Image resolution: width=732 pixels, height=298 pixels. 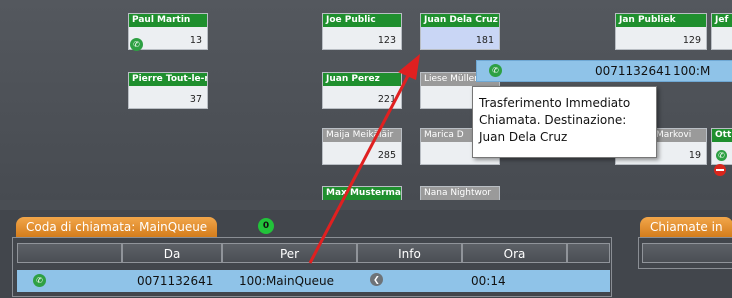 What do you see at coordinates (409, 67) in the screenshot?
I see `drag-arrow-head` at bounding box center [409, 67].